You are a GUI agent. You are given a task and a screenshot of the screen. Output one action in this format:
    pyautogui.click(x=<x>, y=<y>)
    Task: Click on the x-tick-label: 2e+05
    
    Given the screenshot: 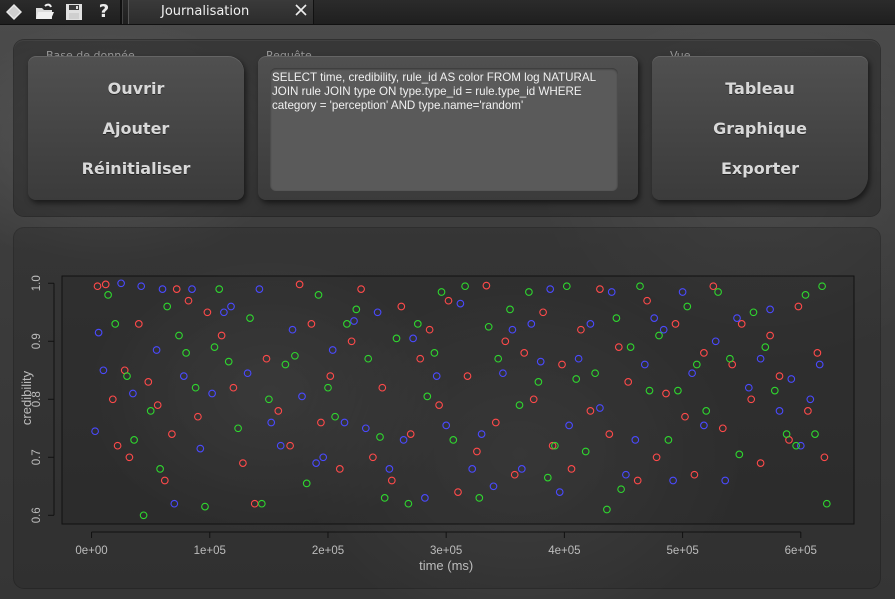 What is the action you would take?
    pyautogui.click(x=328, y=551)
    